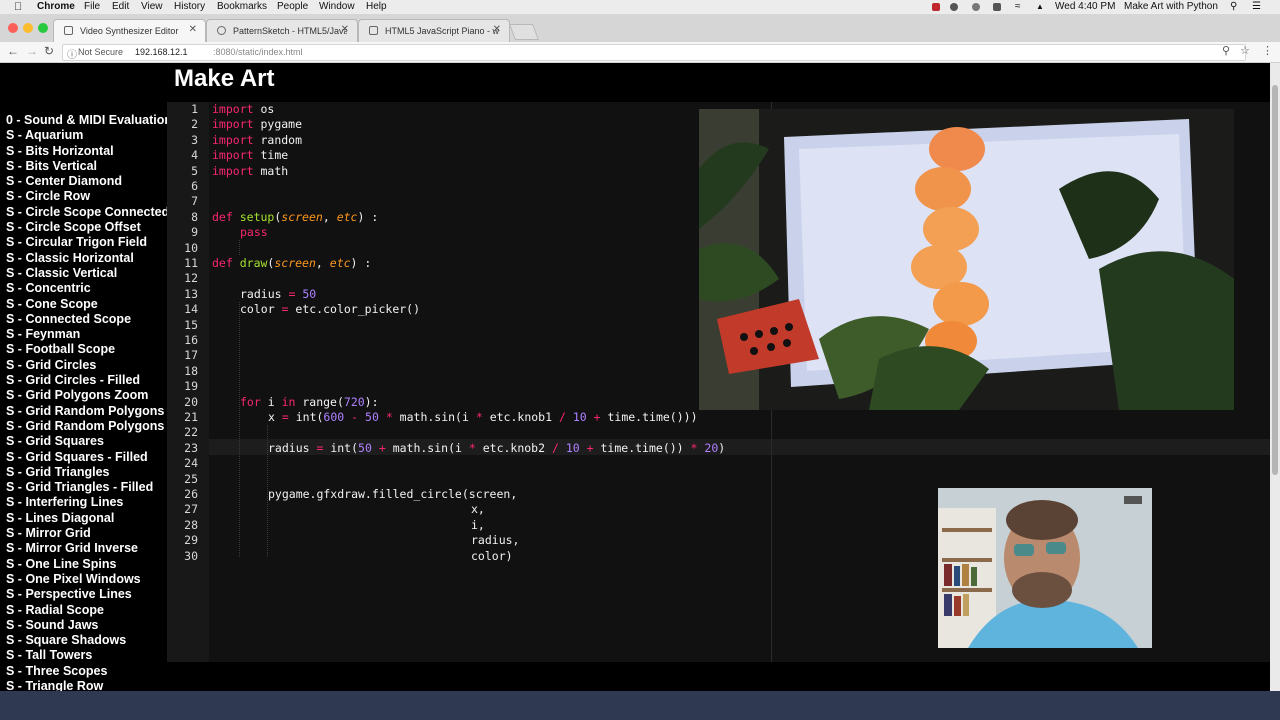 The width and height of the screenshot is (1280, 720). Describe the element at coordinates (28, 28) in the screenshot. I see `minimize-window-icon` at that location.